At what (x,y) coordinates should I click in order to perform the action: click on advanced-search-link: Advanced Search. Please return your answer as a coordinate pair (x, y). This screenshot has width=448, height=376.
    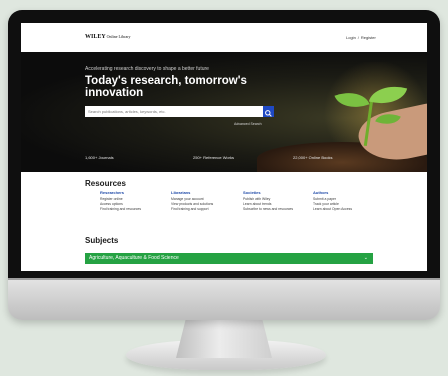
    Looking at the image, I should click on (248, 124).